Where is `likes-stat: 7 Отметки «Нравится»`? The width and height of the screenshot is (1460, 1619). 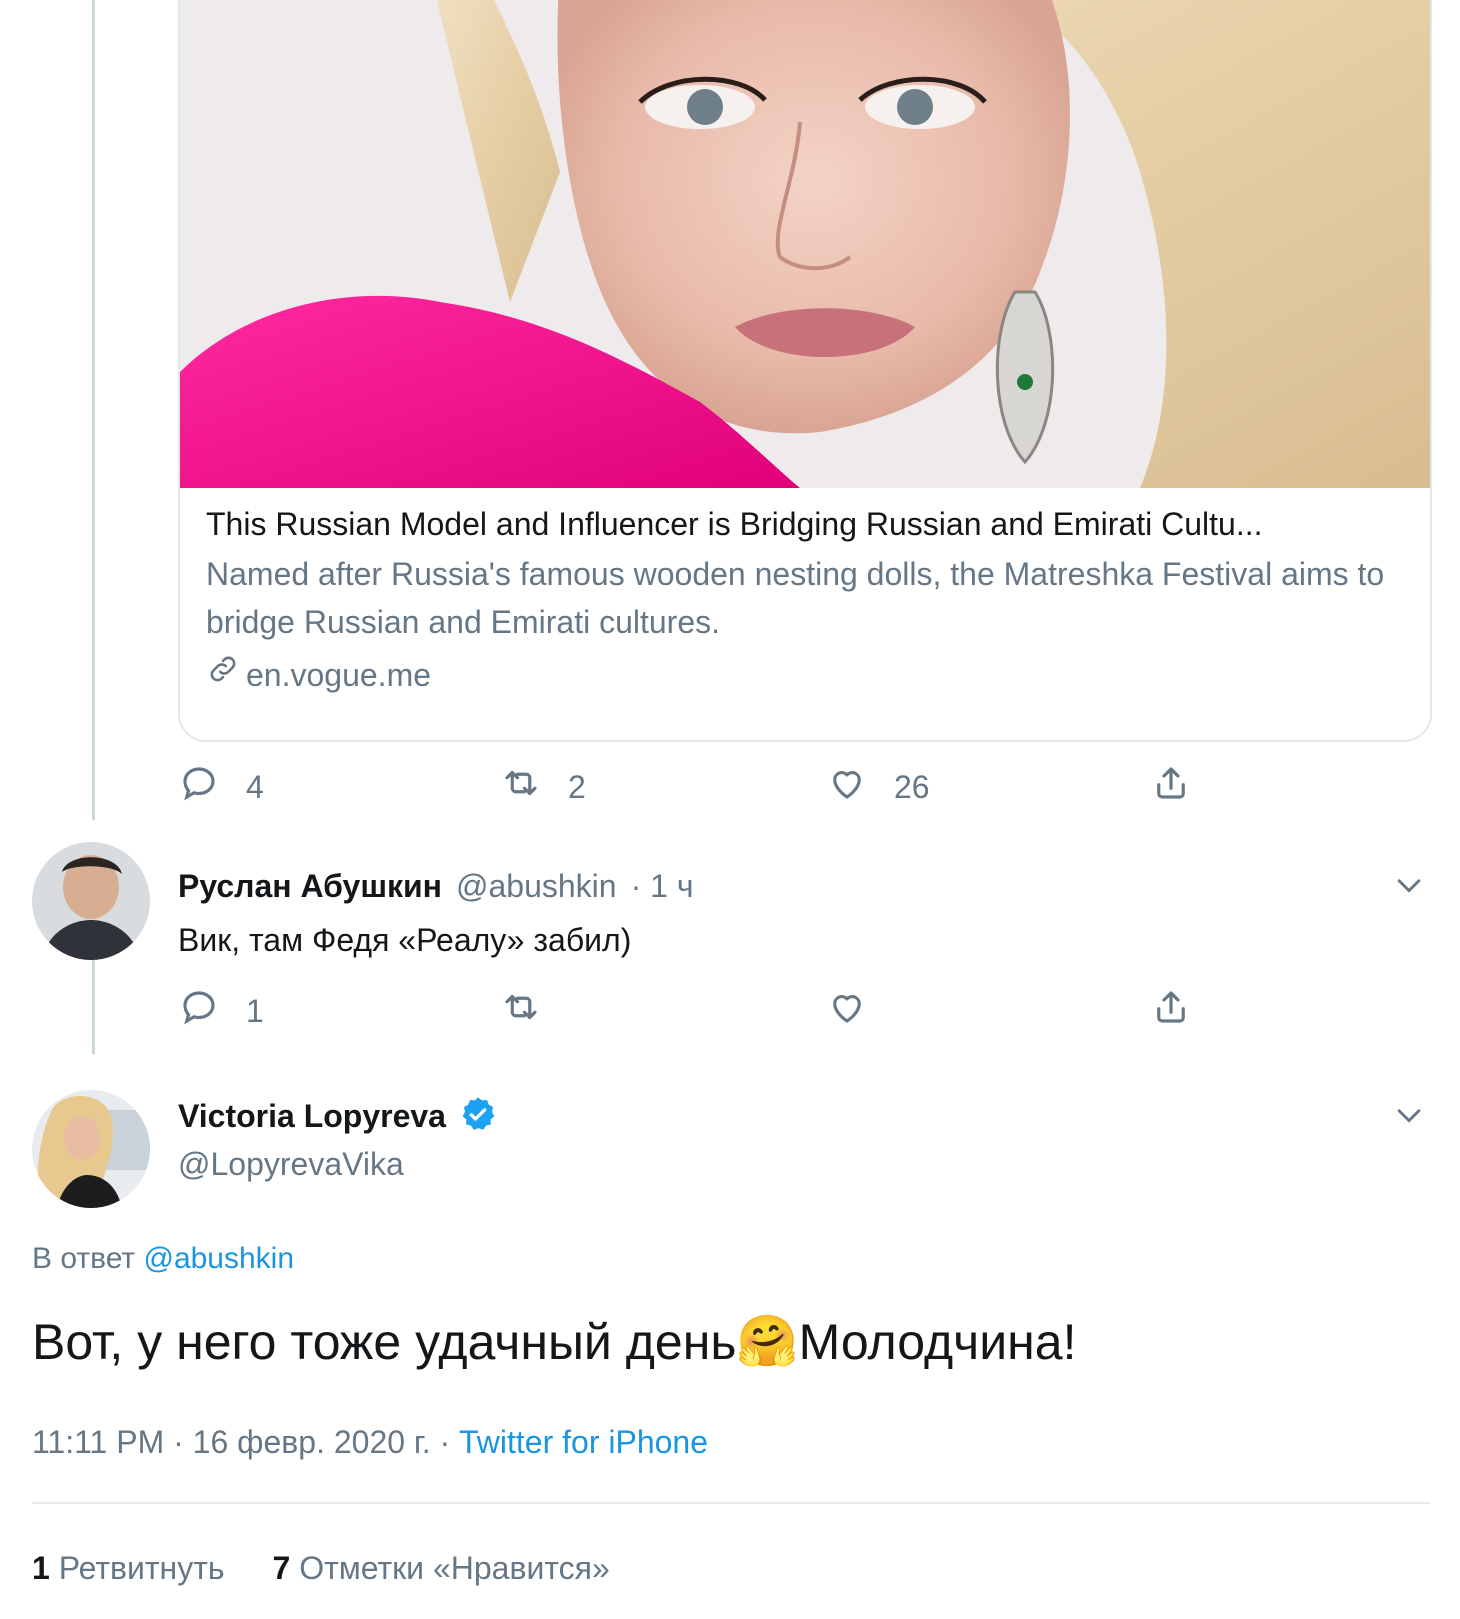 likes-stat: 7 Отметки «Нравится» is located at coordinates (441, 1568).